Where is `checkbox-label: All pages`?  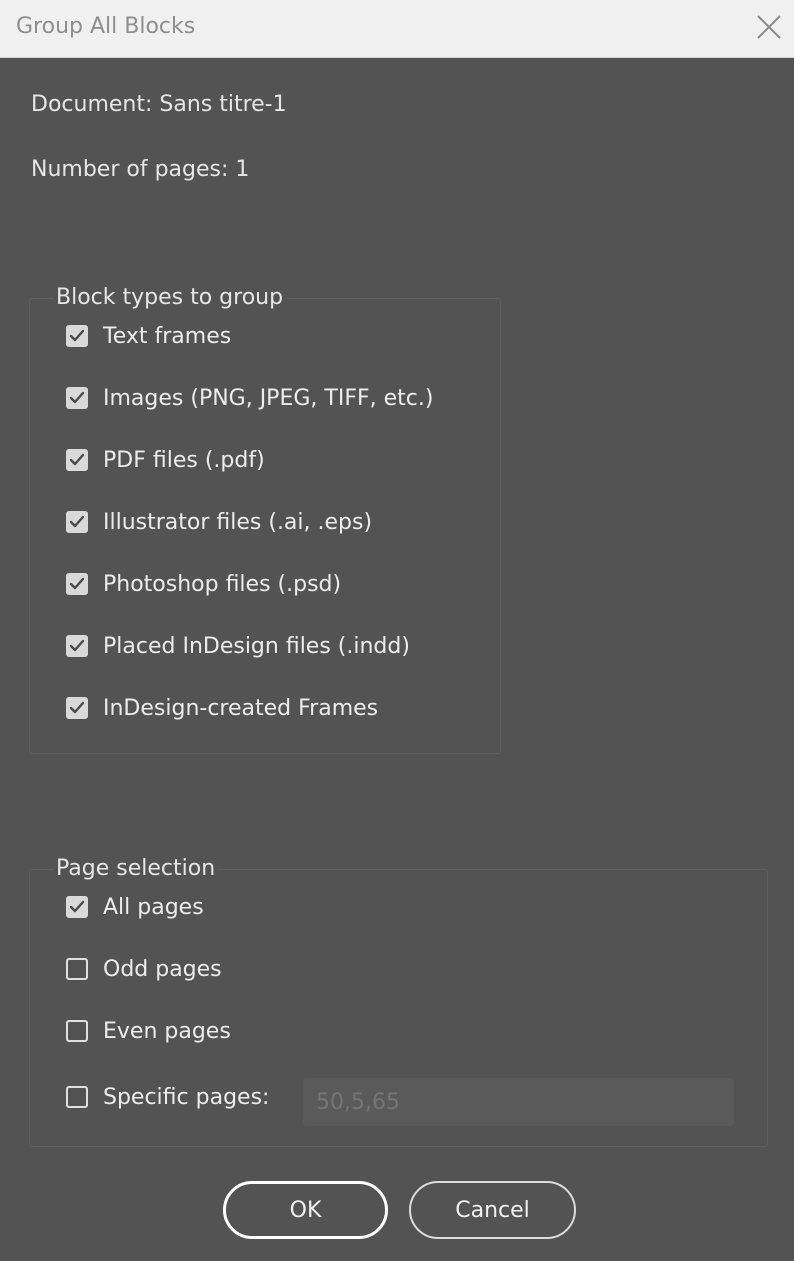
checkbox-label: All pages is located at coordinates (153, 907).